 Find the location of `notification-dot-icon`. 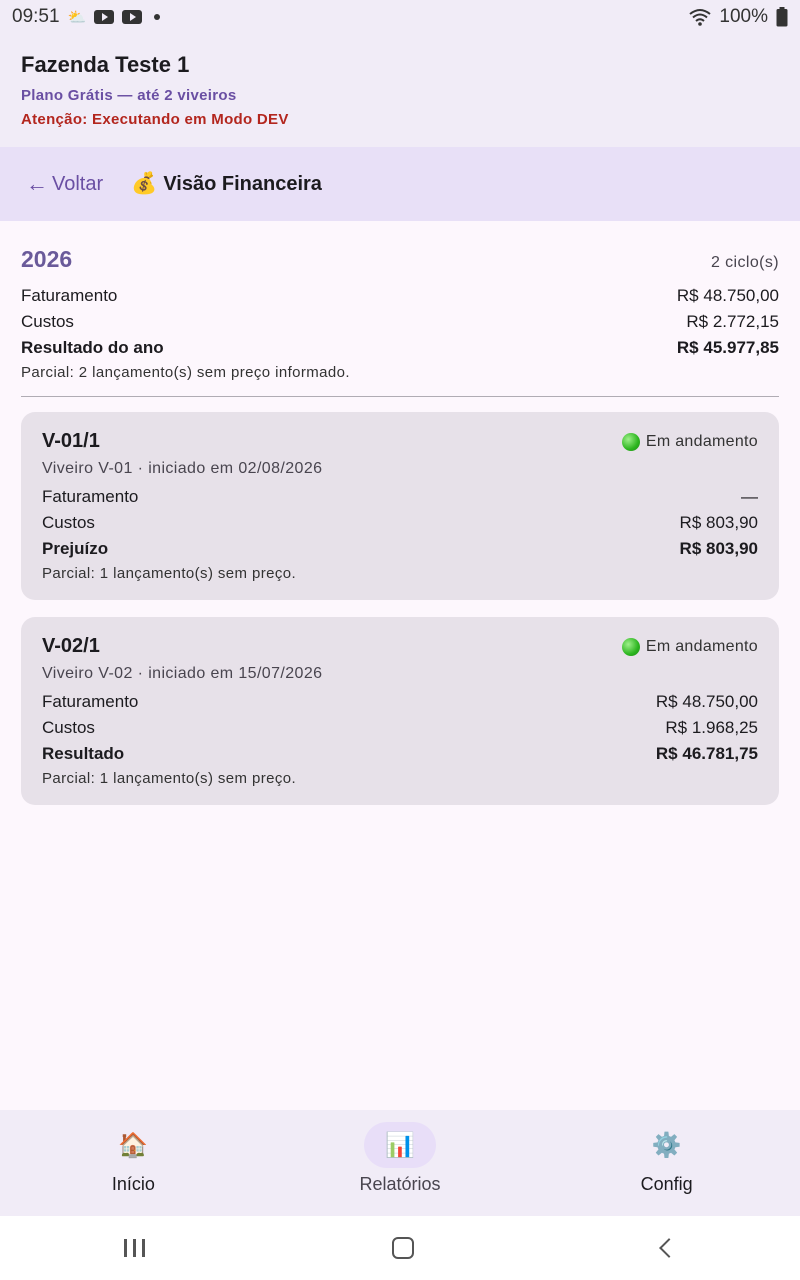

notification-dot-icon is located at coordinates (157, 17).